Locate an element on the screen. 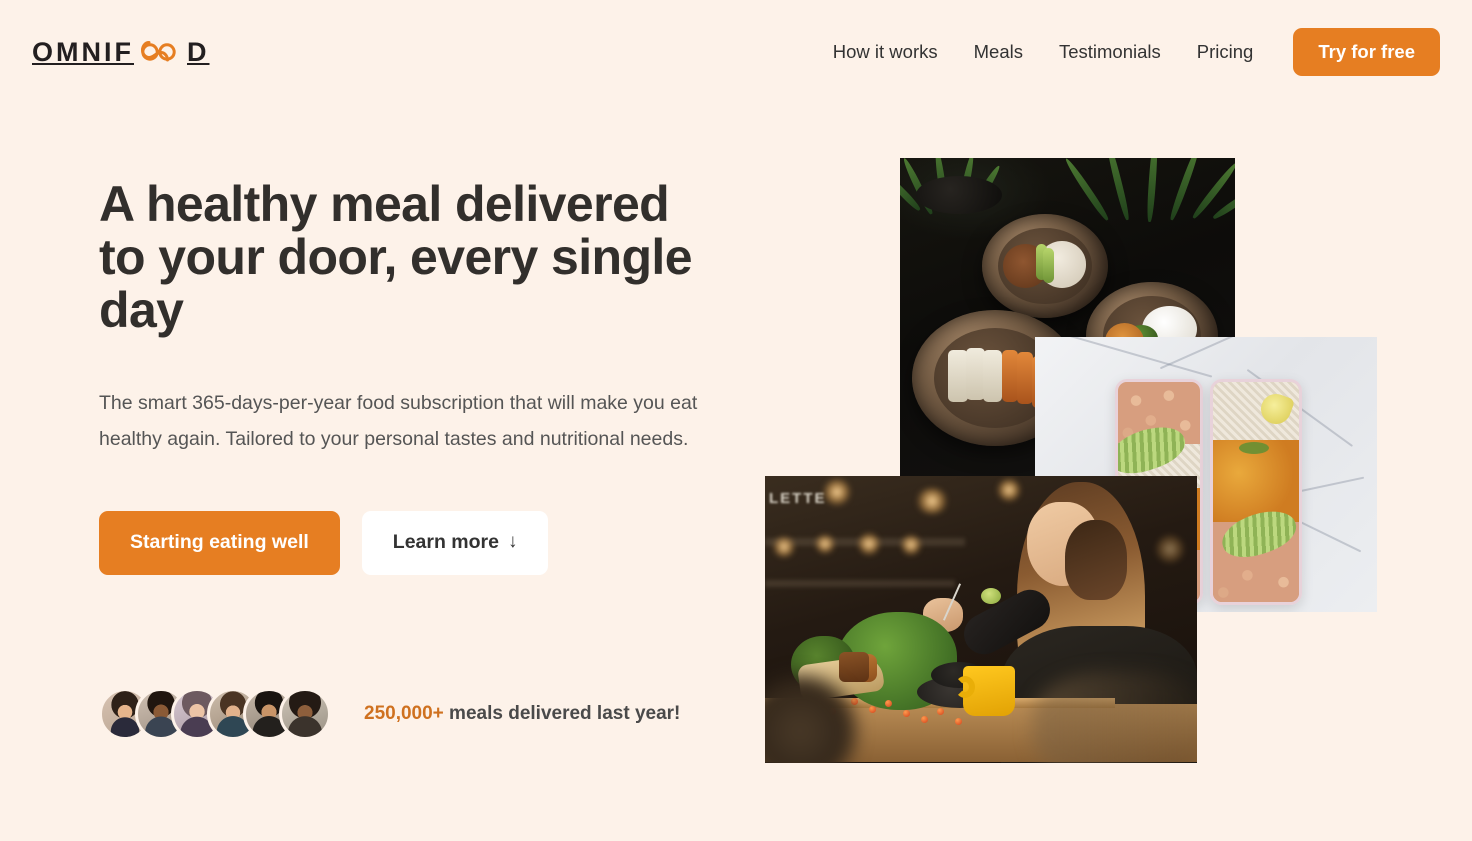 Image resolution: width=1472 pixels, height=841 pixels. logo-text-last: D is located at coordinates (198, 51).